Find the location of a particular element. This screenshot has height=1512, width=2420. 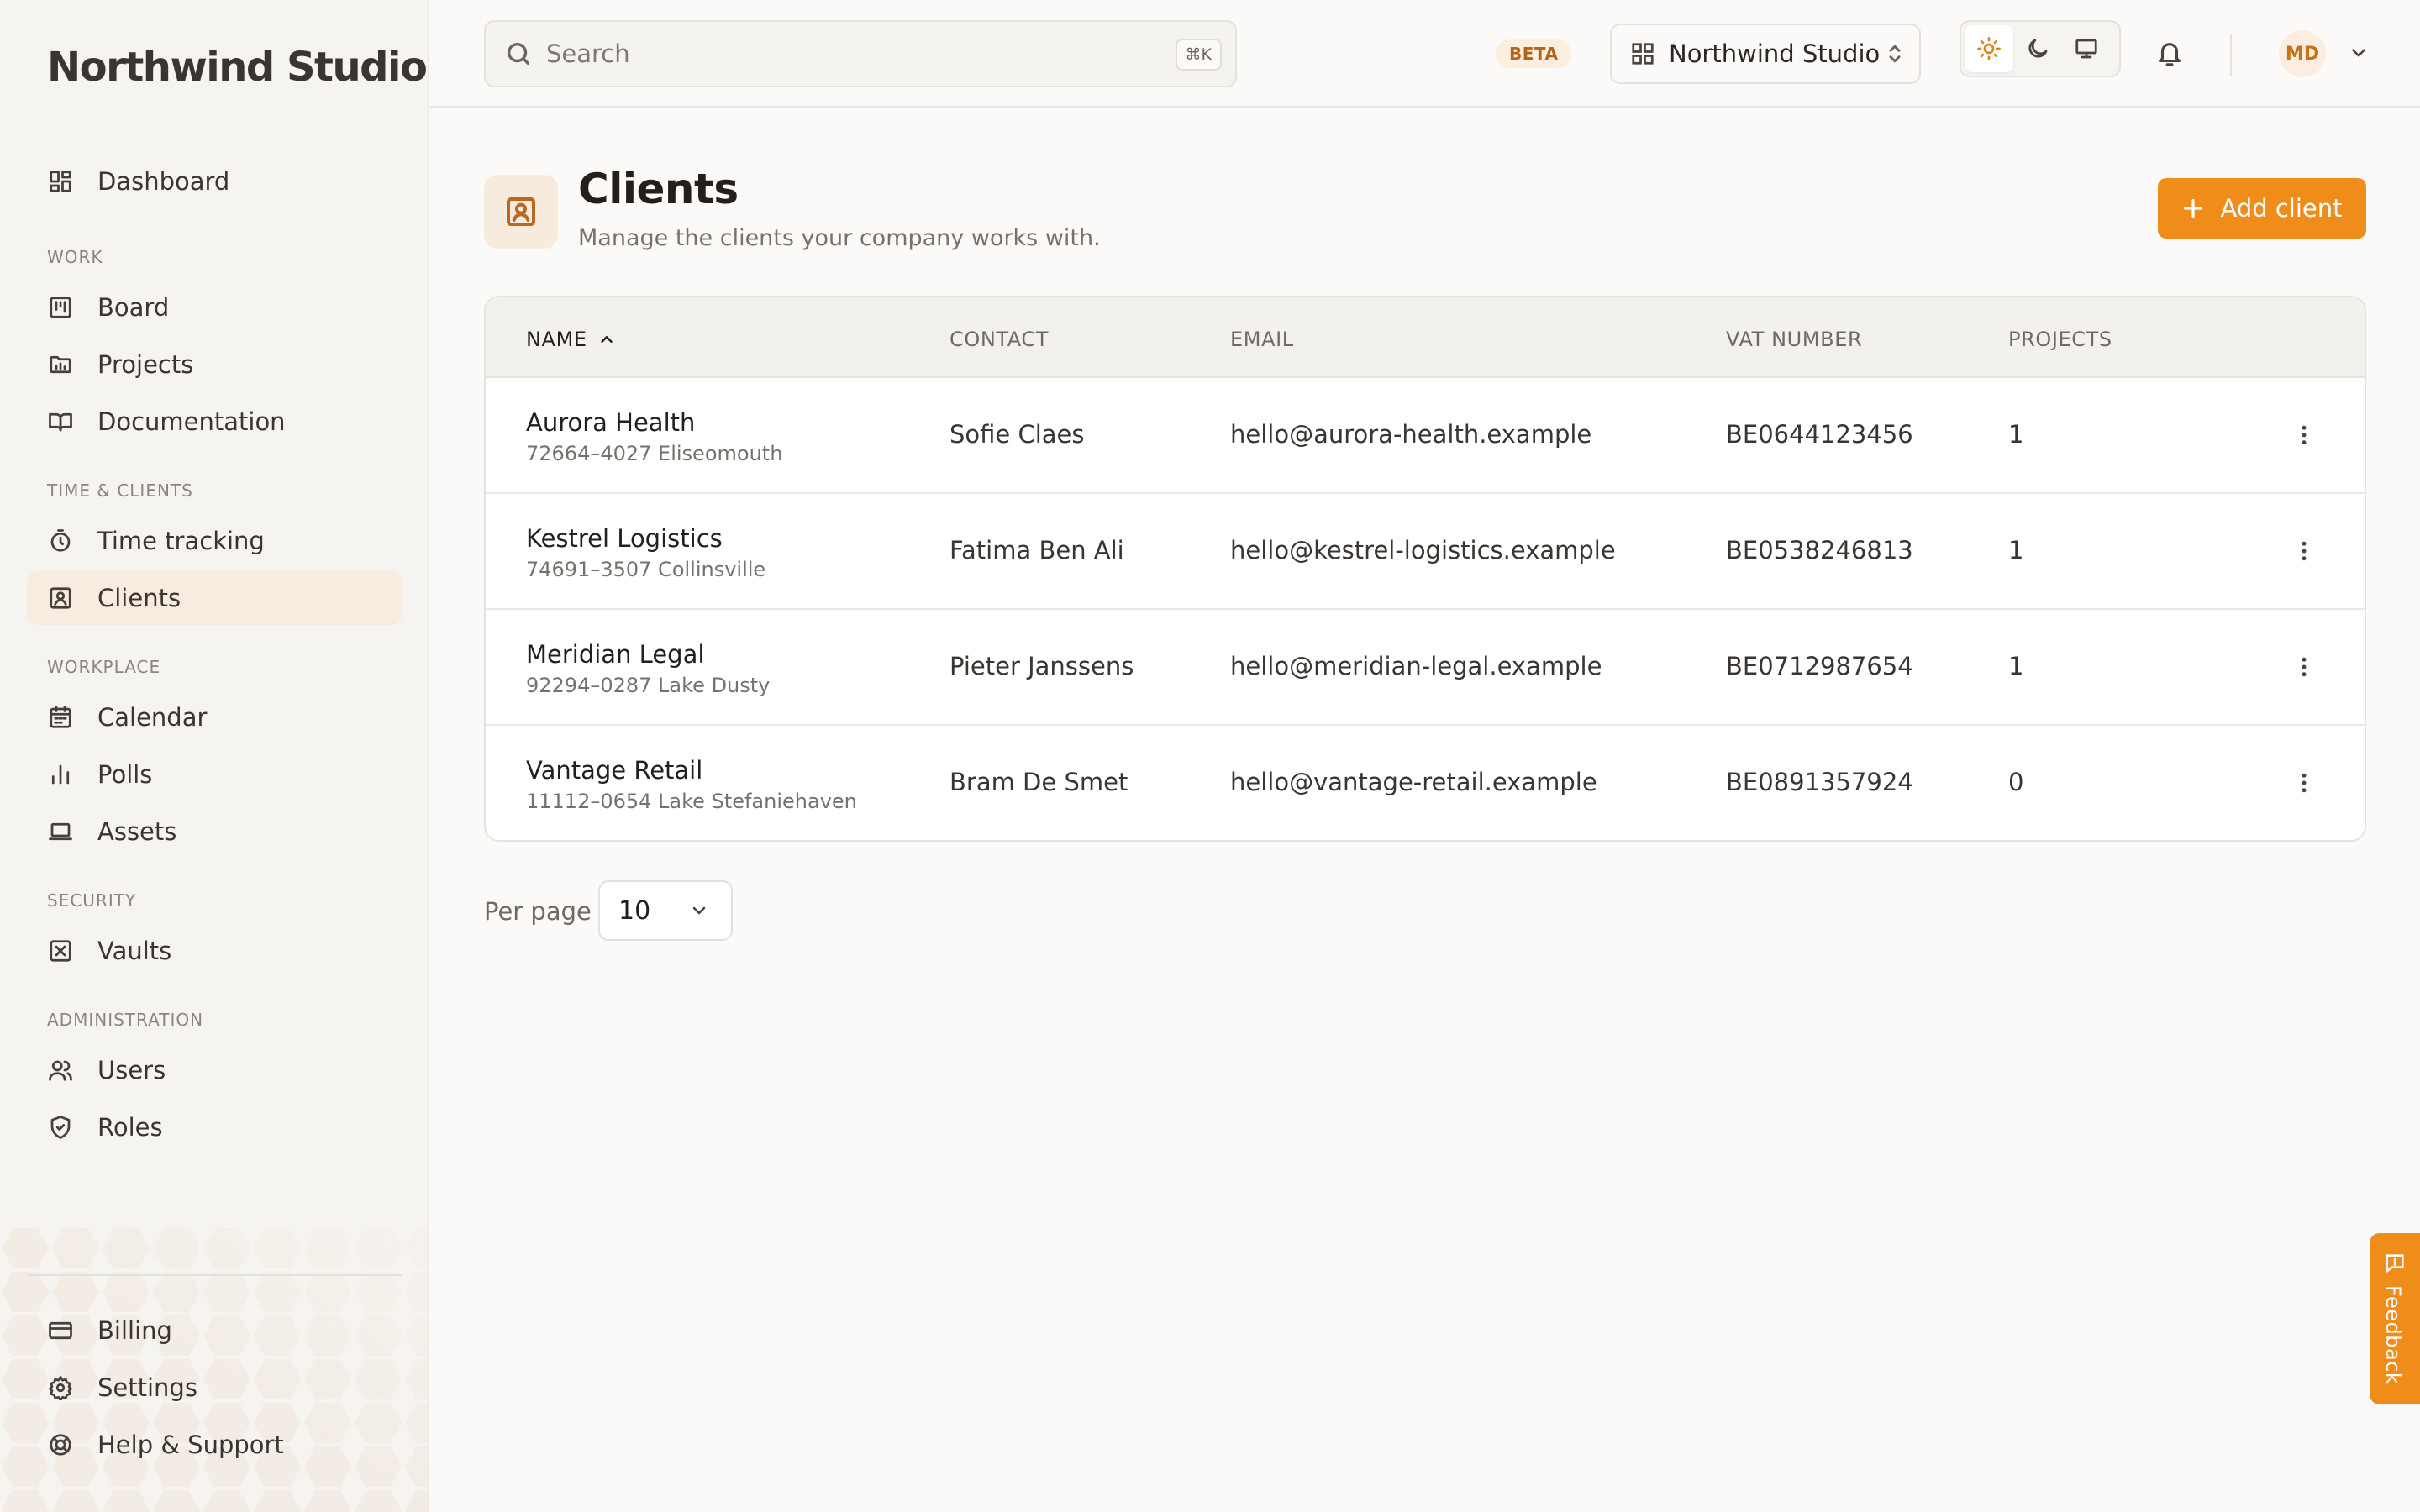

client-name: Kestrel Logistics is located at coordinates (624, 538).